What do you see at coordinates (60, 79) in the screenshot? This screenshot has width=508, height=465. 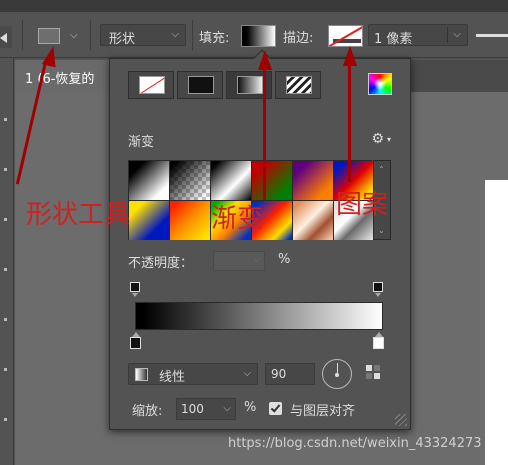 I see `document-tab-title: 1 (6-恢复的` at bounding box center [60, 79].